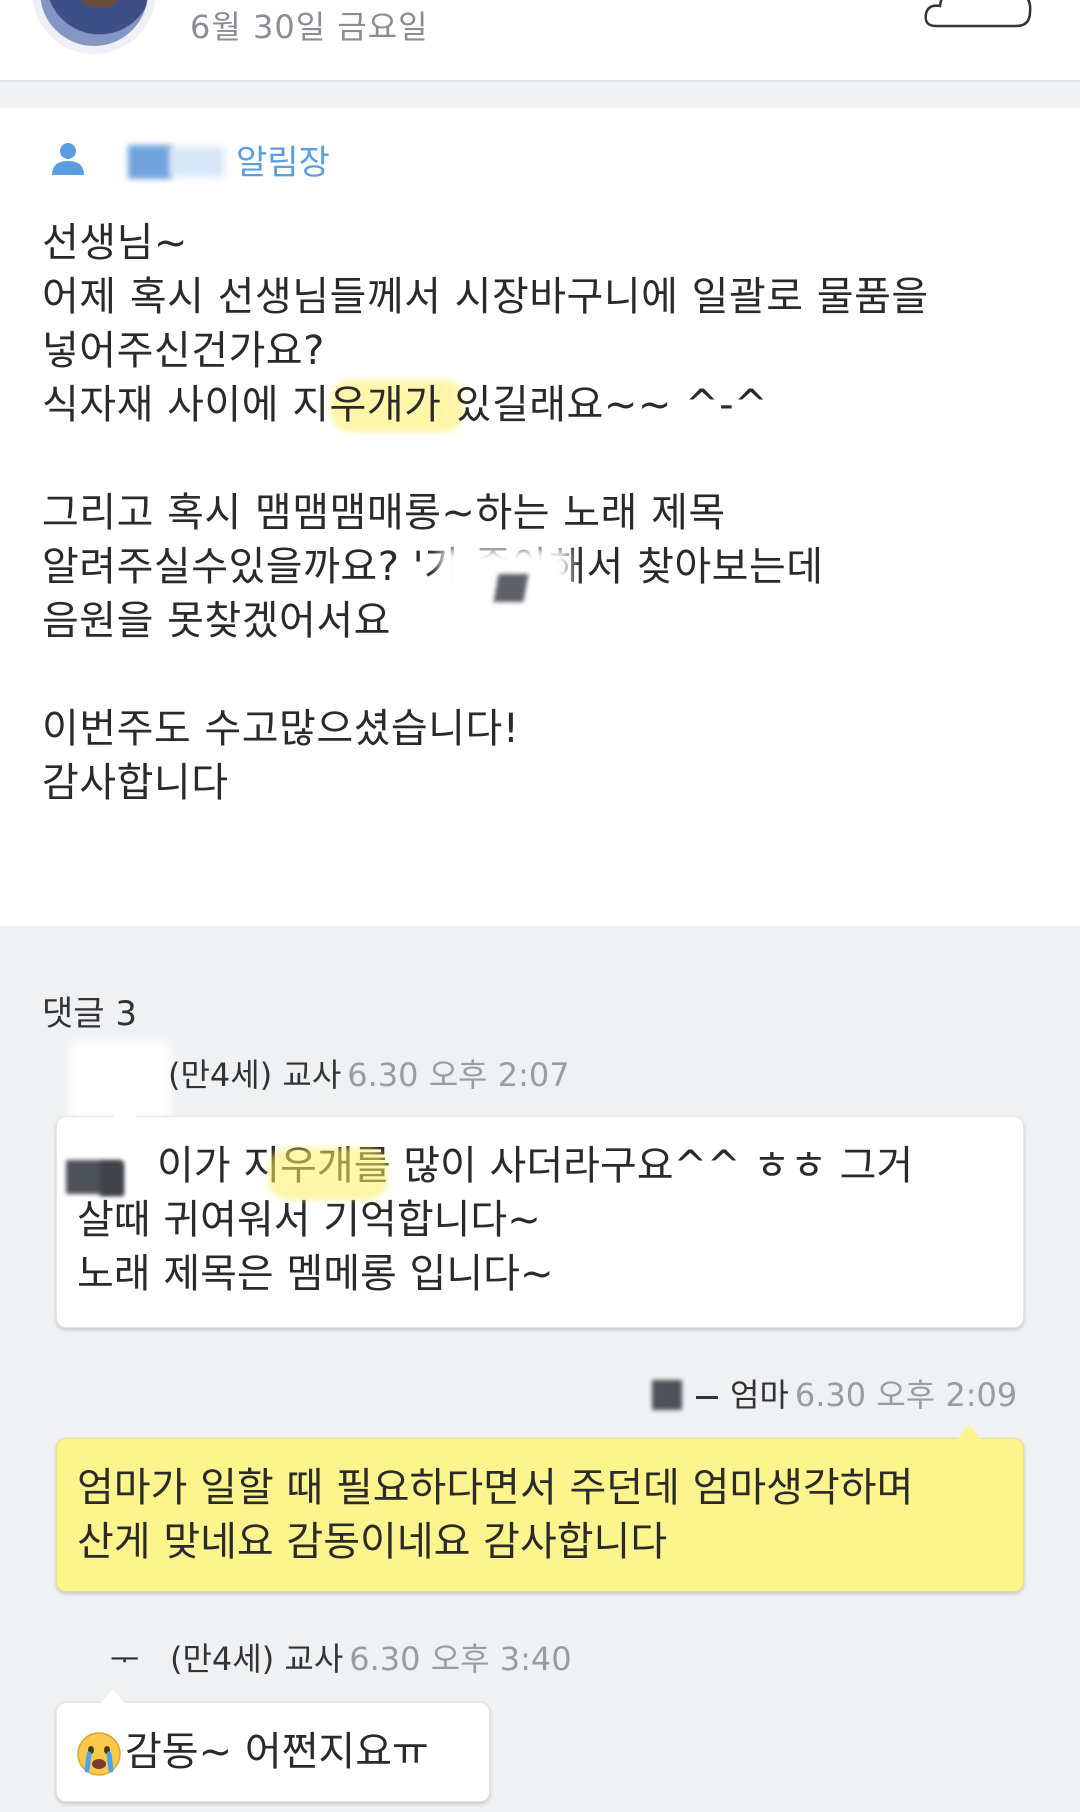  What do you see at coordinates (384, 513) in the screenshot?
I see `post-line: 그리고 혹시 맴맴맴매롱~하는 노래 제목` at bounding box center [384, 513].